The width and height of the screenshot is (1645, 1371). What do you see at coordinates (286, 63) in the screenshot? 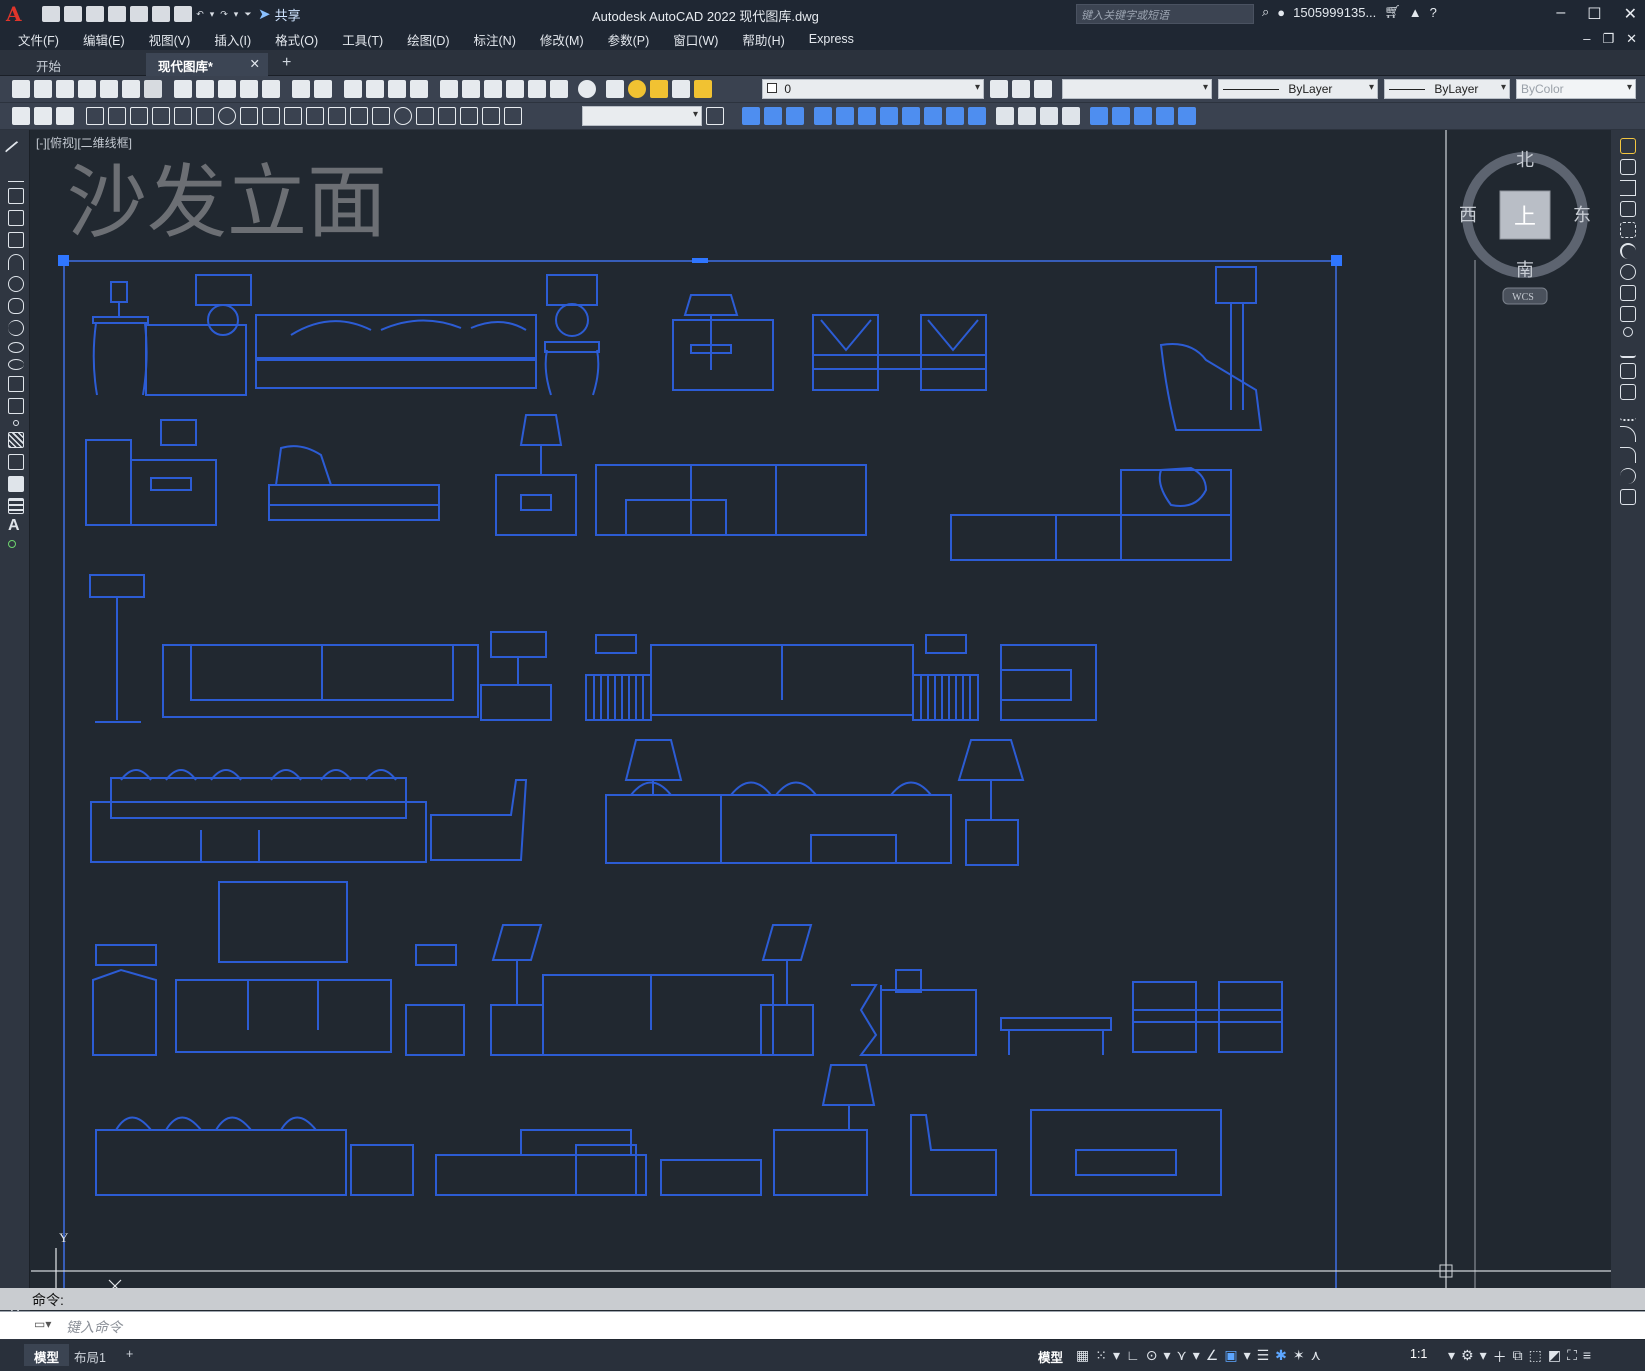
I see `new-tab-button: +` at bounding box center [286, 63].